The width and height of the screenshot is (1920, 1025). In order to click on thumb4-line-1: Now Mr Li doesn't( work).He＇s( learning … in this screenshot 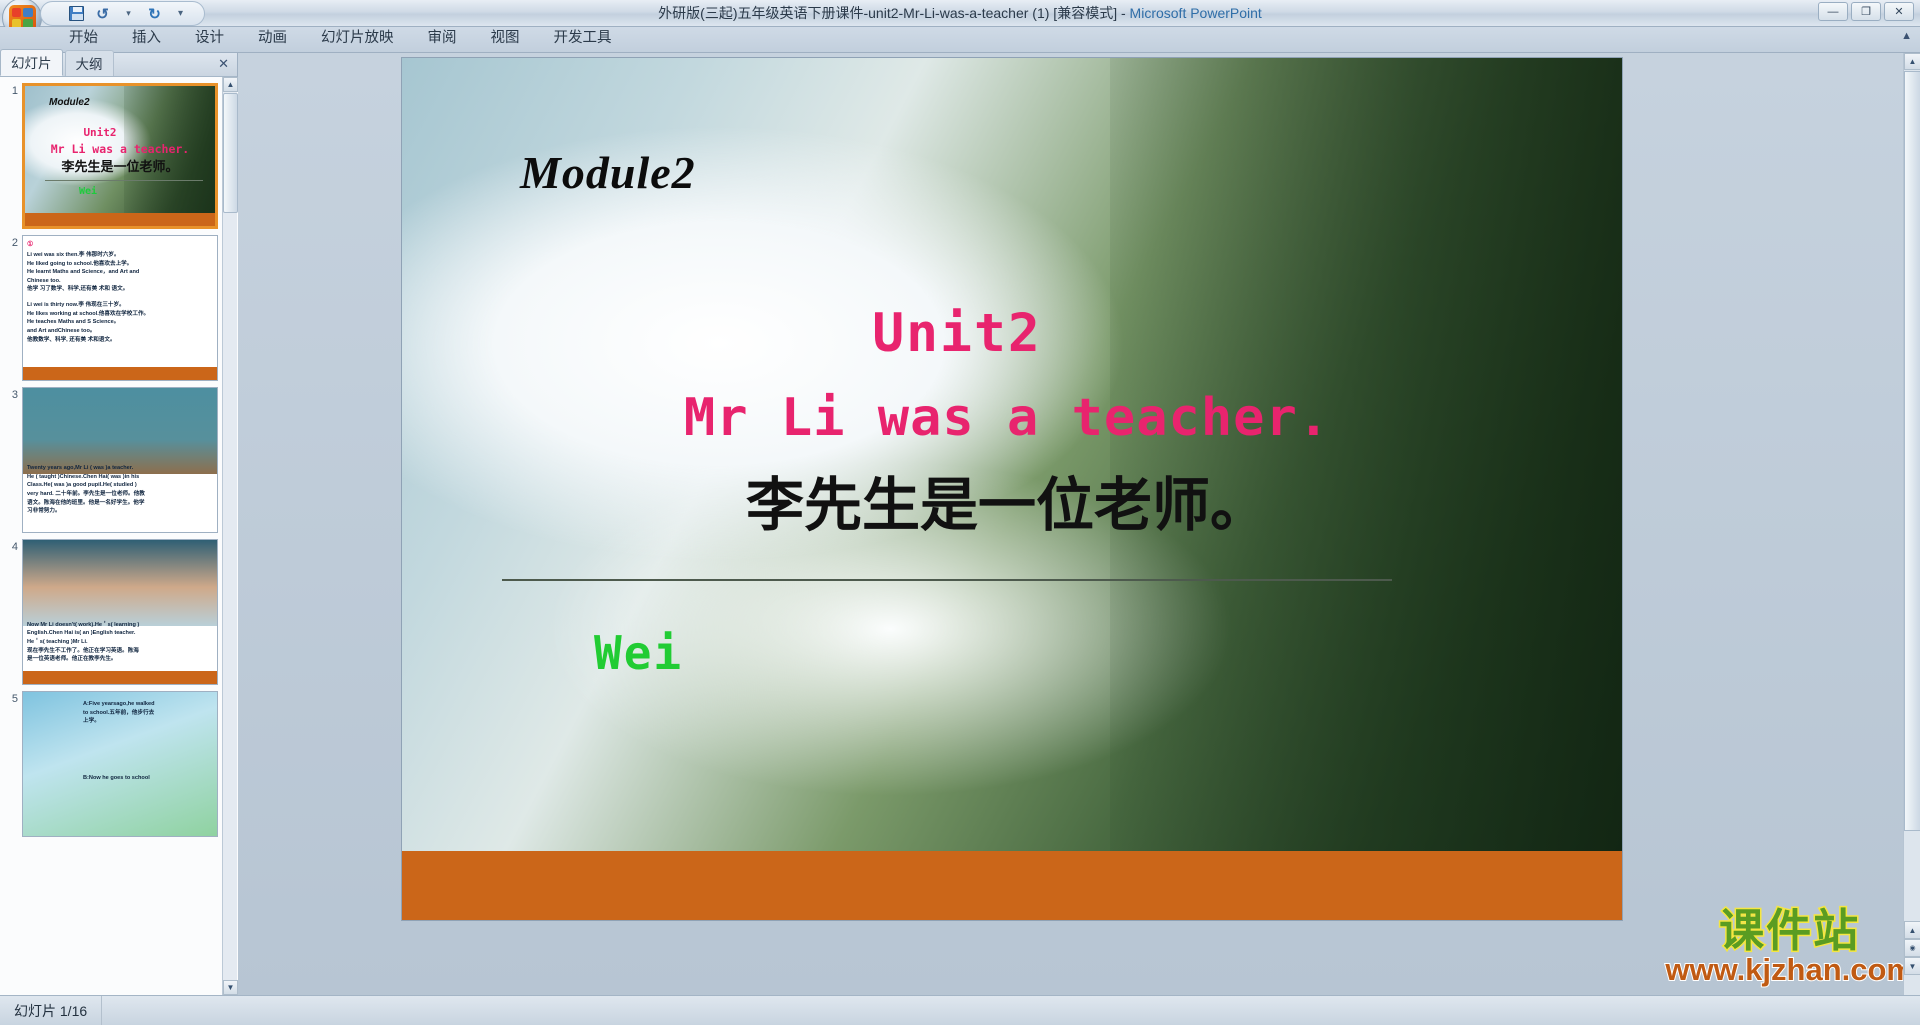, I will do `click(83, 624)`.